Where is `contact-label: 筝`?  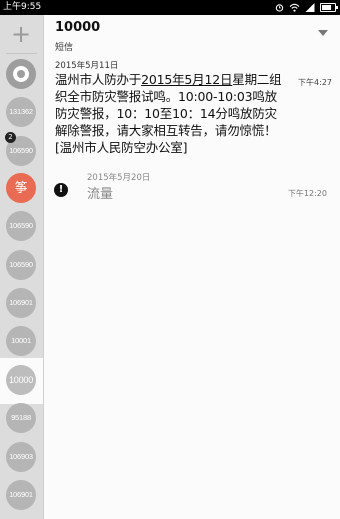
contact-label: 筝 is located at coordinates (21, 187).